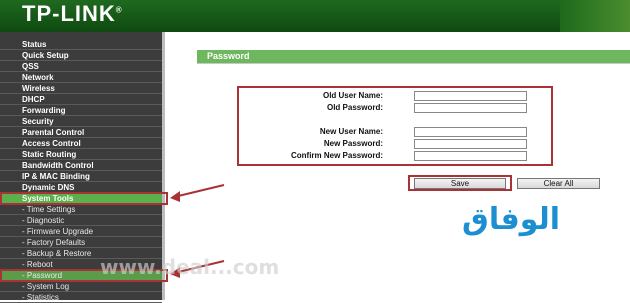 The height and width of the screenshot is (303, 630). I want to click on sidebar-item-forwarding: Forwarding, so click(81, 111).